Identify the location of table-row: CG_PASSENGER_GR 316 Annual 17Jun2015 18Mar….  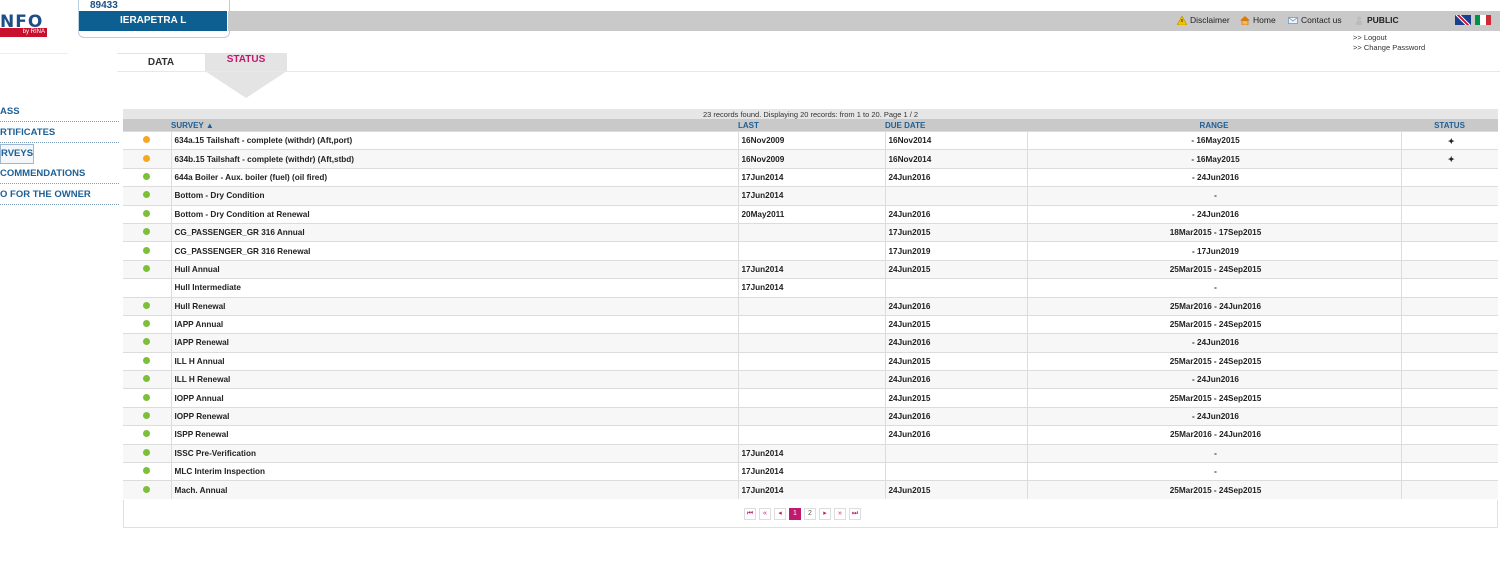
(810, 232).